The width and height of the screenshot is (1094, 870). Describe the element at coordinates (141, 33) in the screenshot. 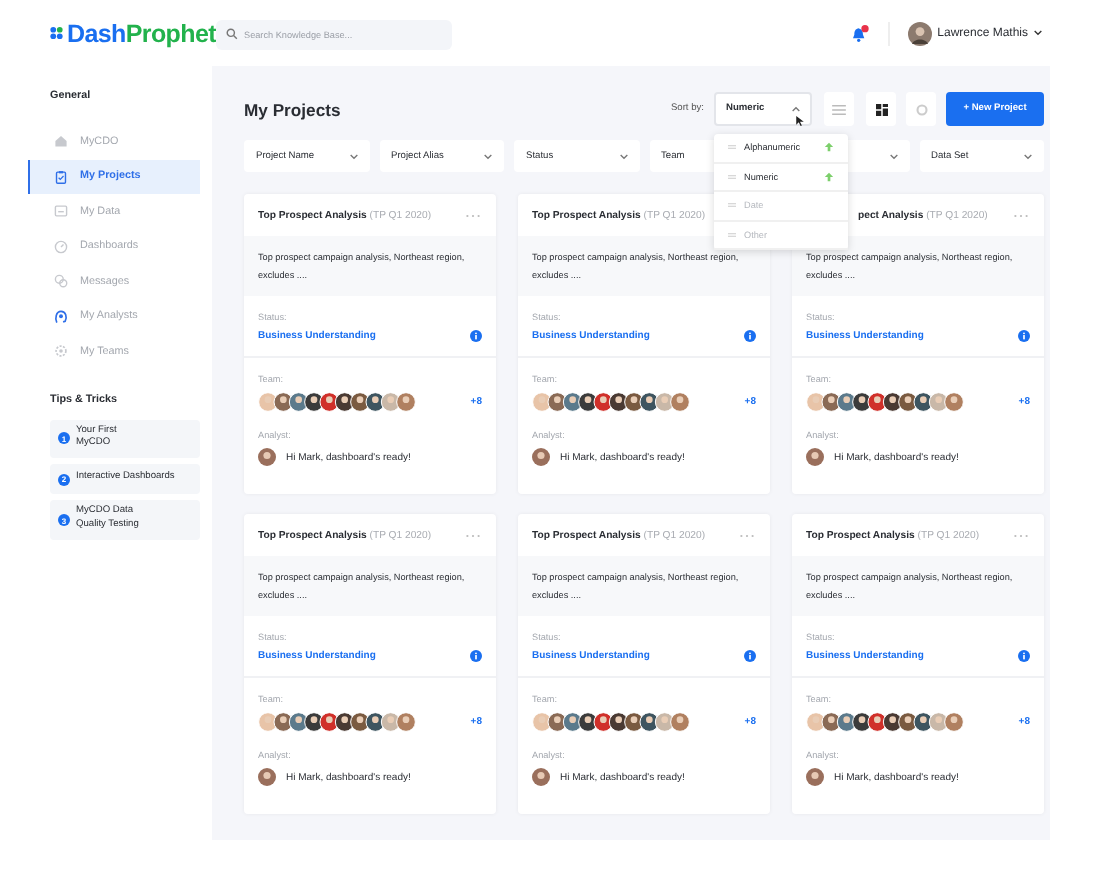

I see `logo-text: DashProphet` at that location.